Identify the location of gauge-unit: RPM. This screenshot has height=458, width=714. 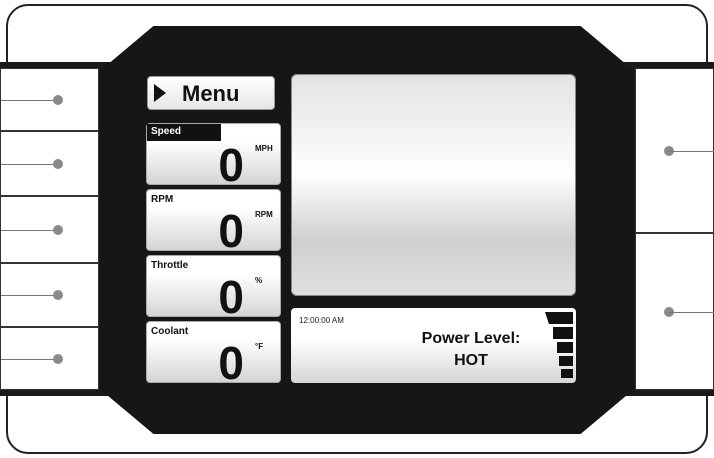
(264, 214).